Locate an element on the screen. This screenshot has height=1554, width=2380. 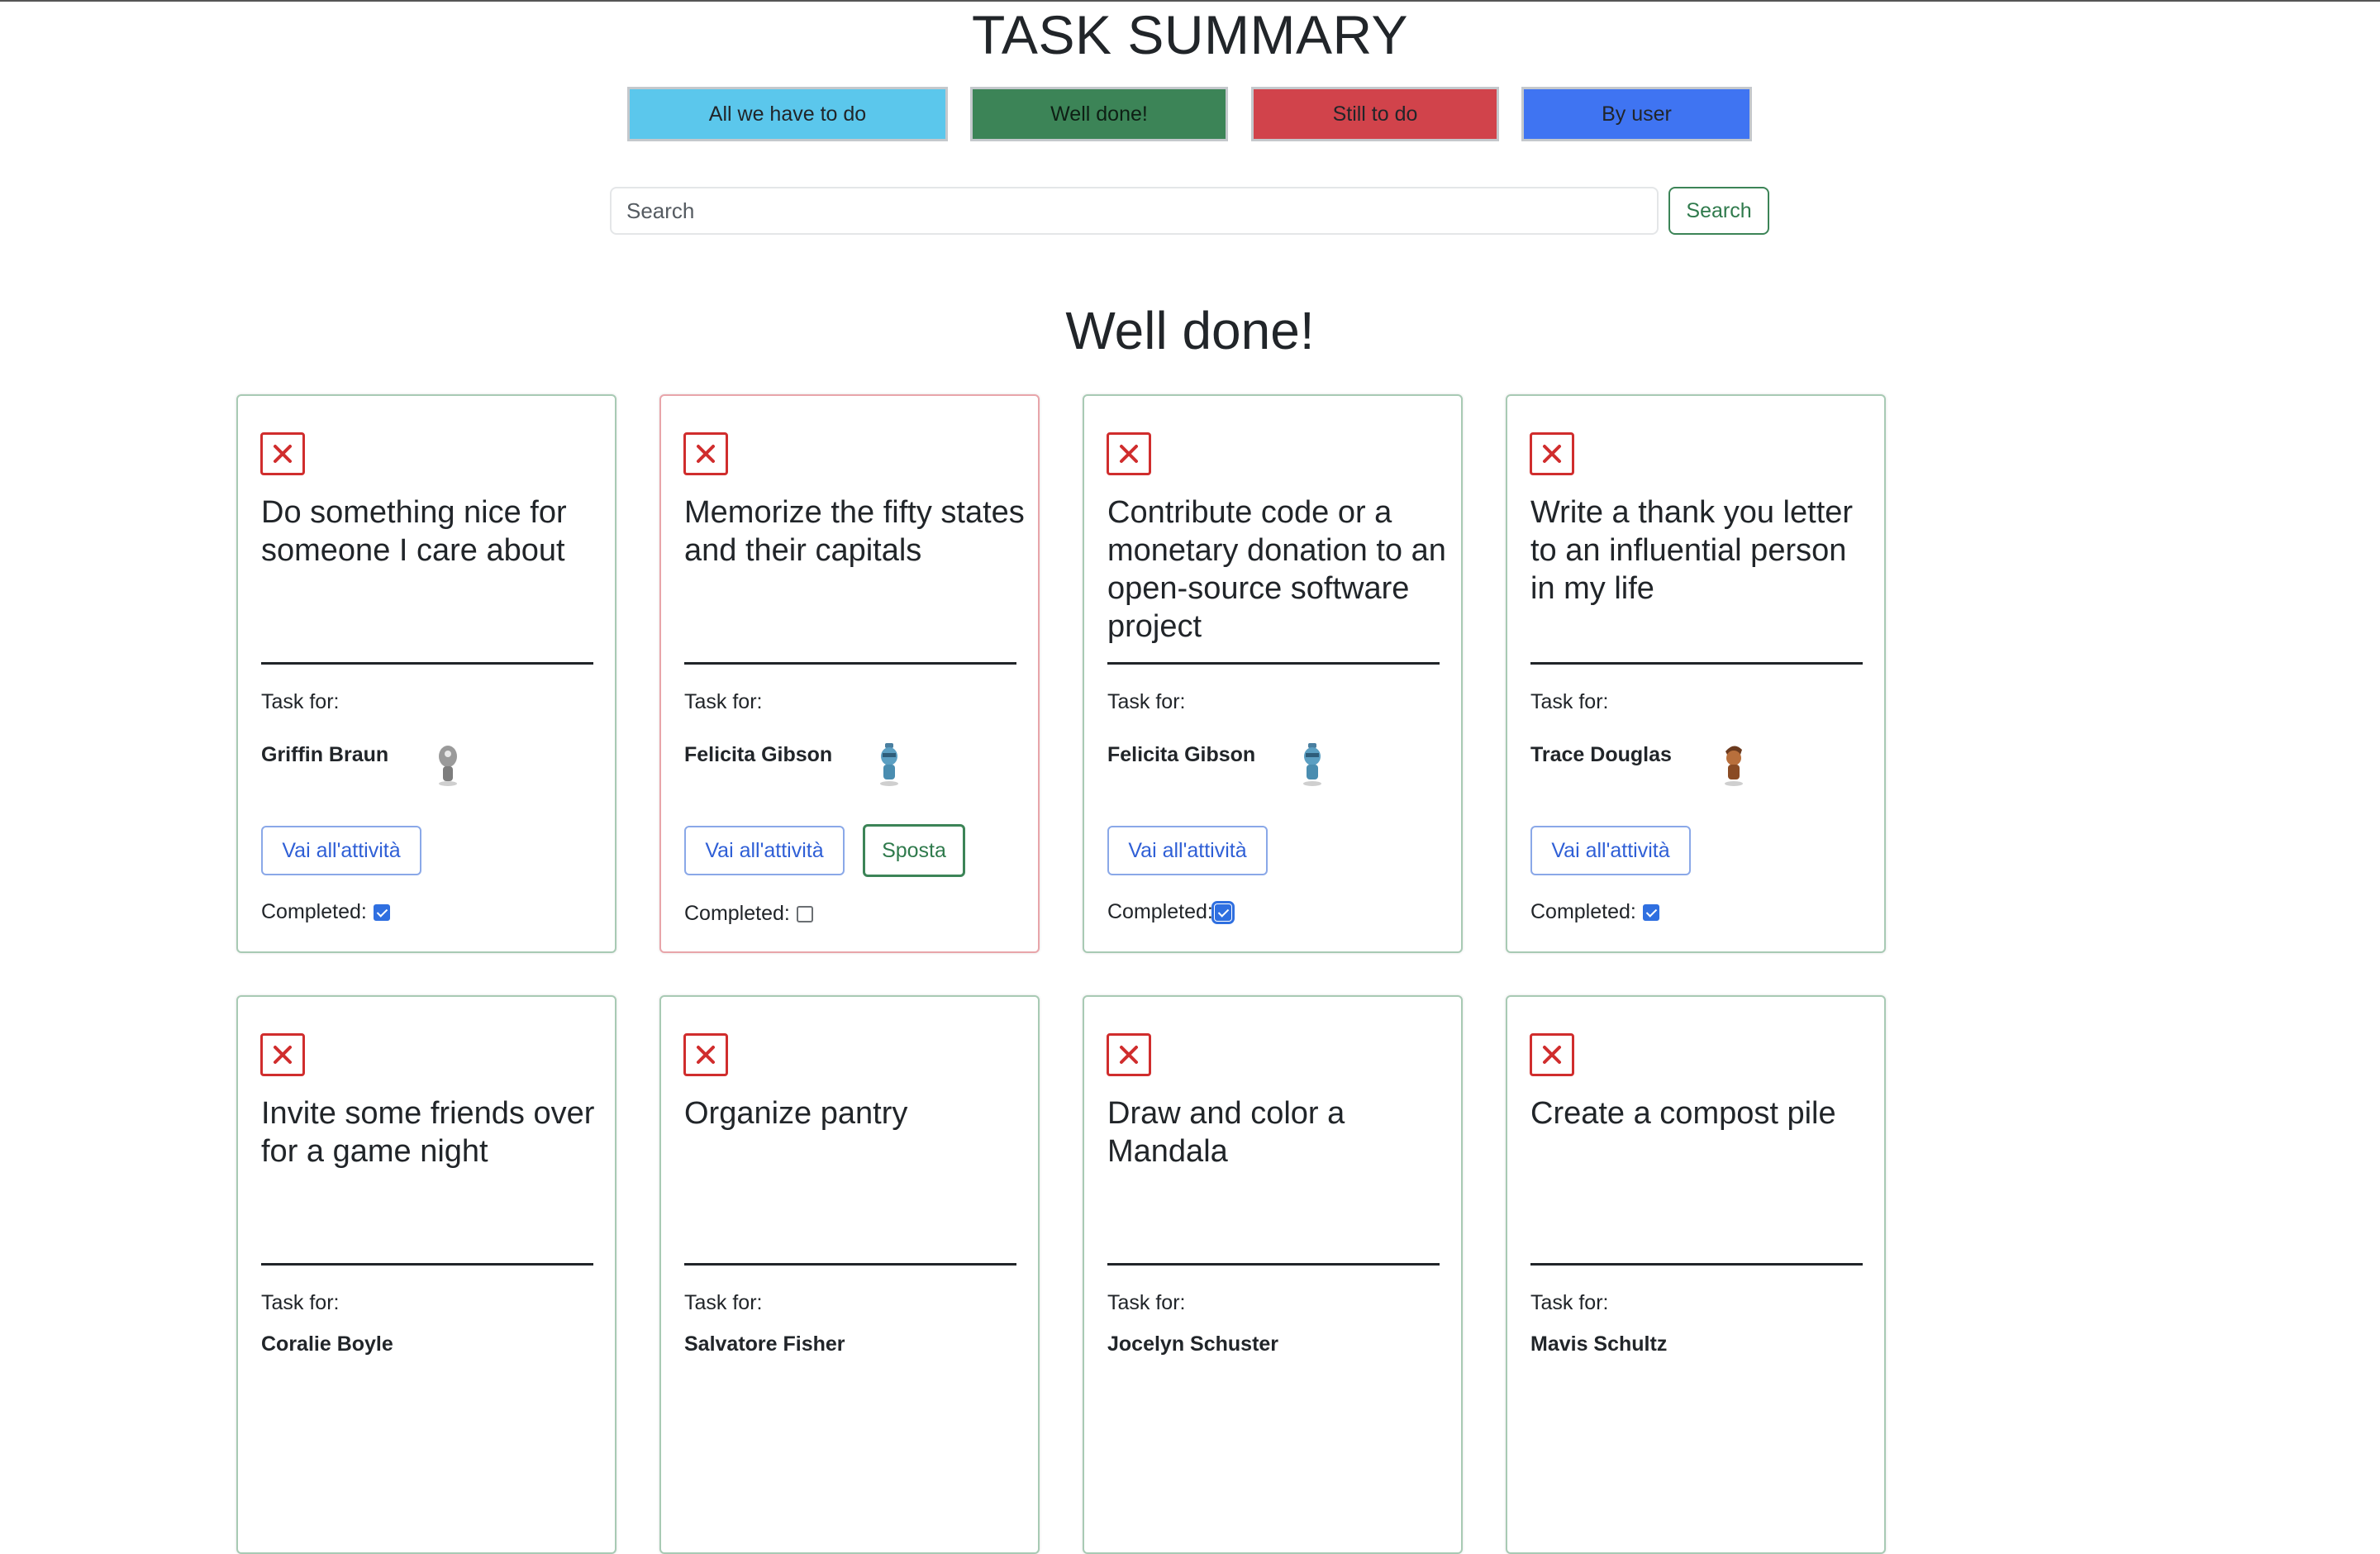
filter-by-user-button: By user is located at coordinates (1636, 114).